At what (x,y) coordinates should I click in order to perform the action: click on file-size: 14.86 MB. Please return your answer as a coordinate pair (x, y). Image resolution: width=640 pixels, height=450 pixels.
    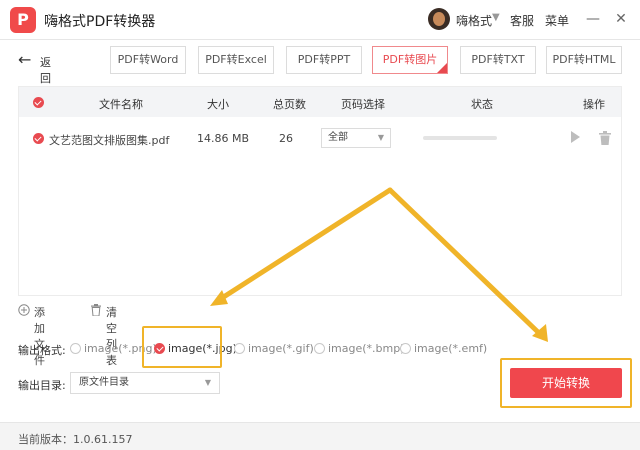
    Looking at the image, I should click on (223, 138).